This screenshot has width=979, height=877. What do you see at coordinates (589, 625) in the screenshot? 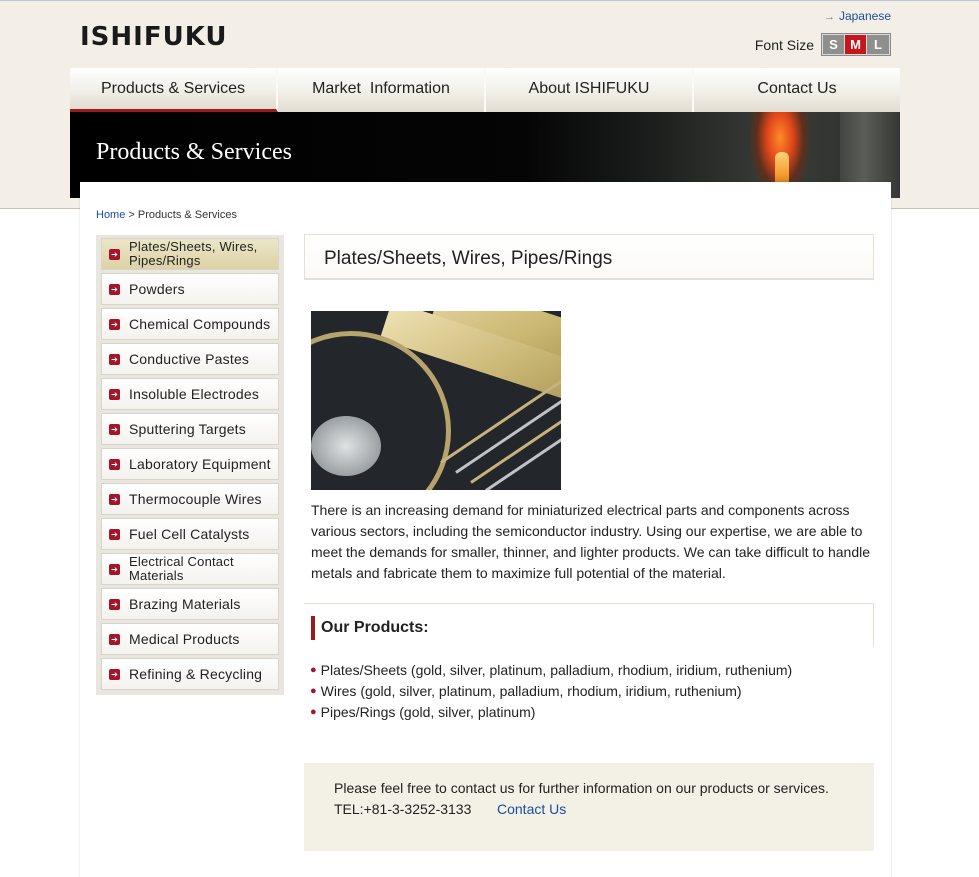
I see `our-products-header: Our Products:` at bounding box center [589, 625].